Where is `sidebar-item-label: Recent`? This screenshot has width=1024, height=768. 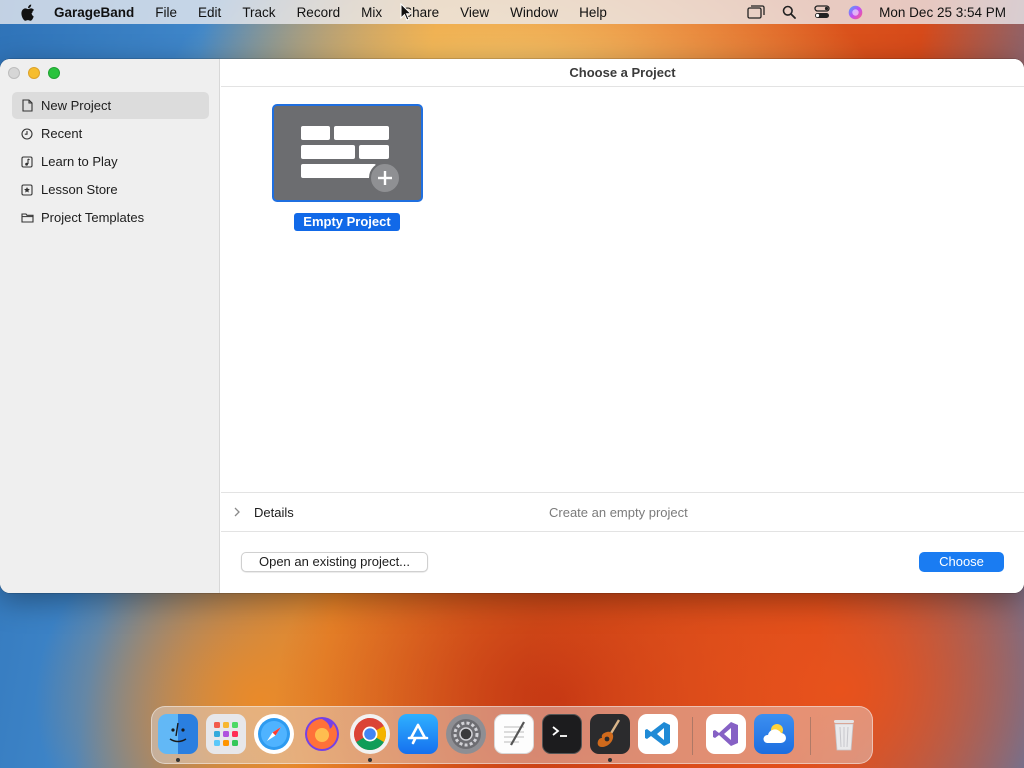
sidebar-item-label: Recent is located at coordinates (62, 133).